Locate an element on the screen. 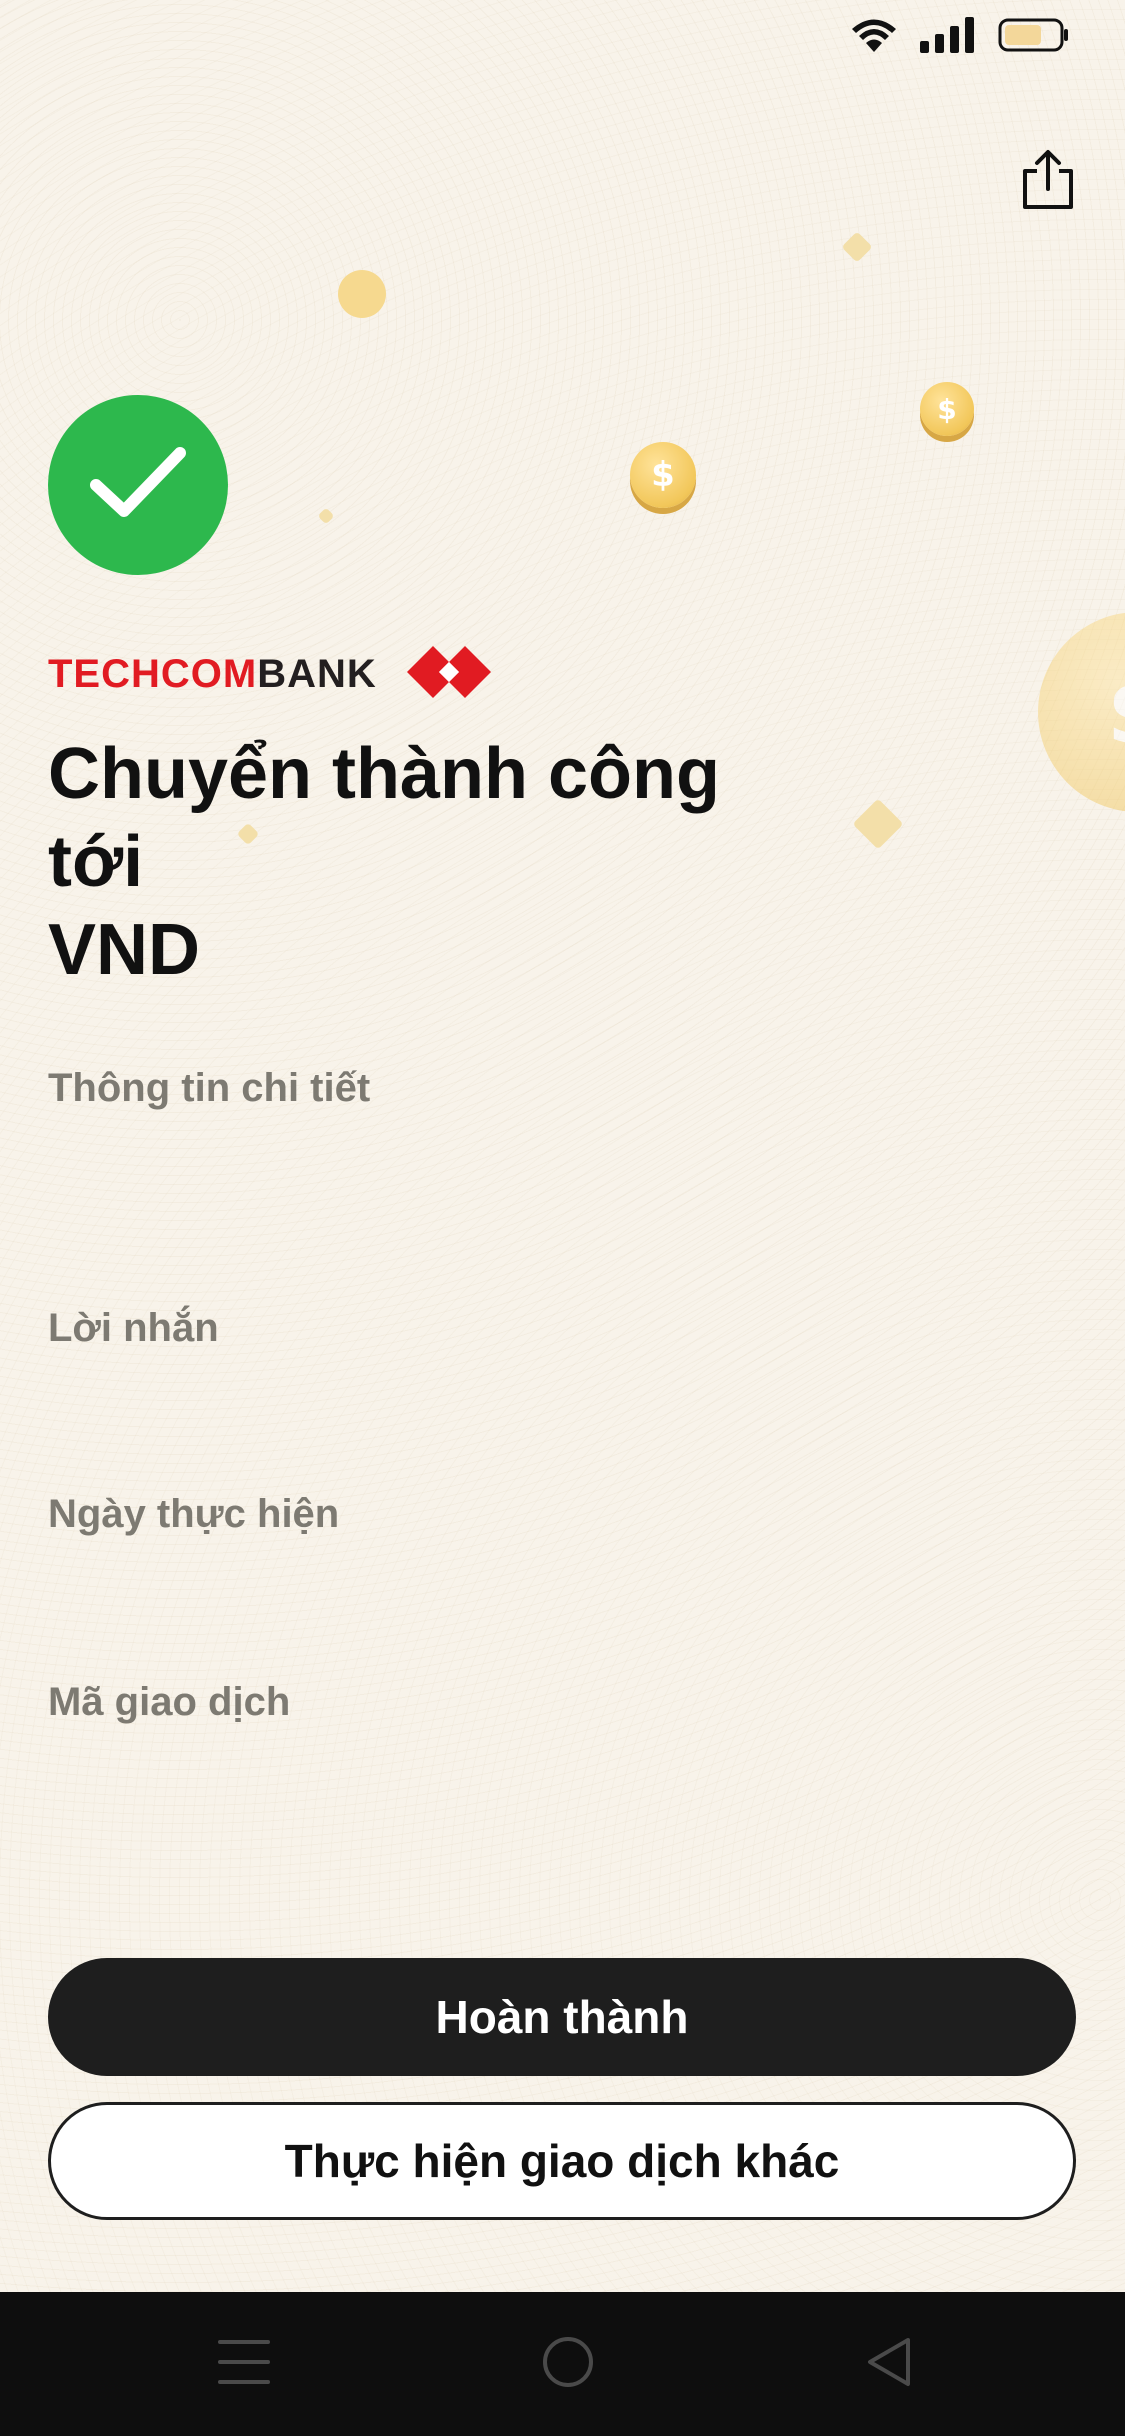 The image size is (1125, 2436). share-icon is located at coordinates (1048, 182).